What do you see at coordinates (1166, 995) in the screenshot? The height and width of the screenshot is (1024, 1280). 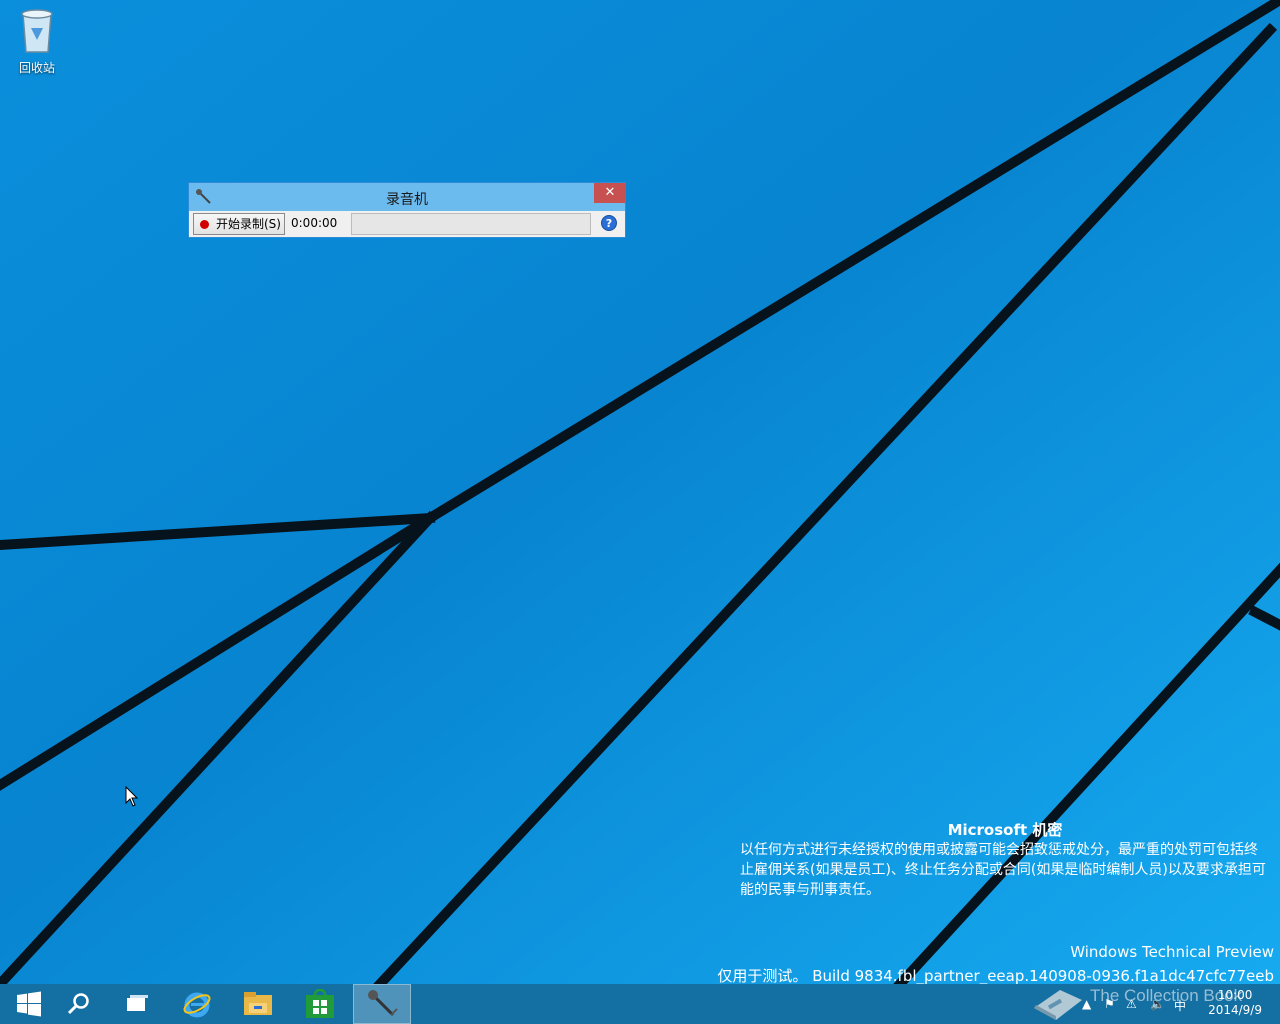 I see `collection-watermark: The Collection Book` at bounding box center [1166, 995].